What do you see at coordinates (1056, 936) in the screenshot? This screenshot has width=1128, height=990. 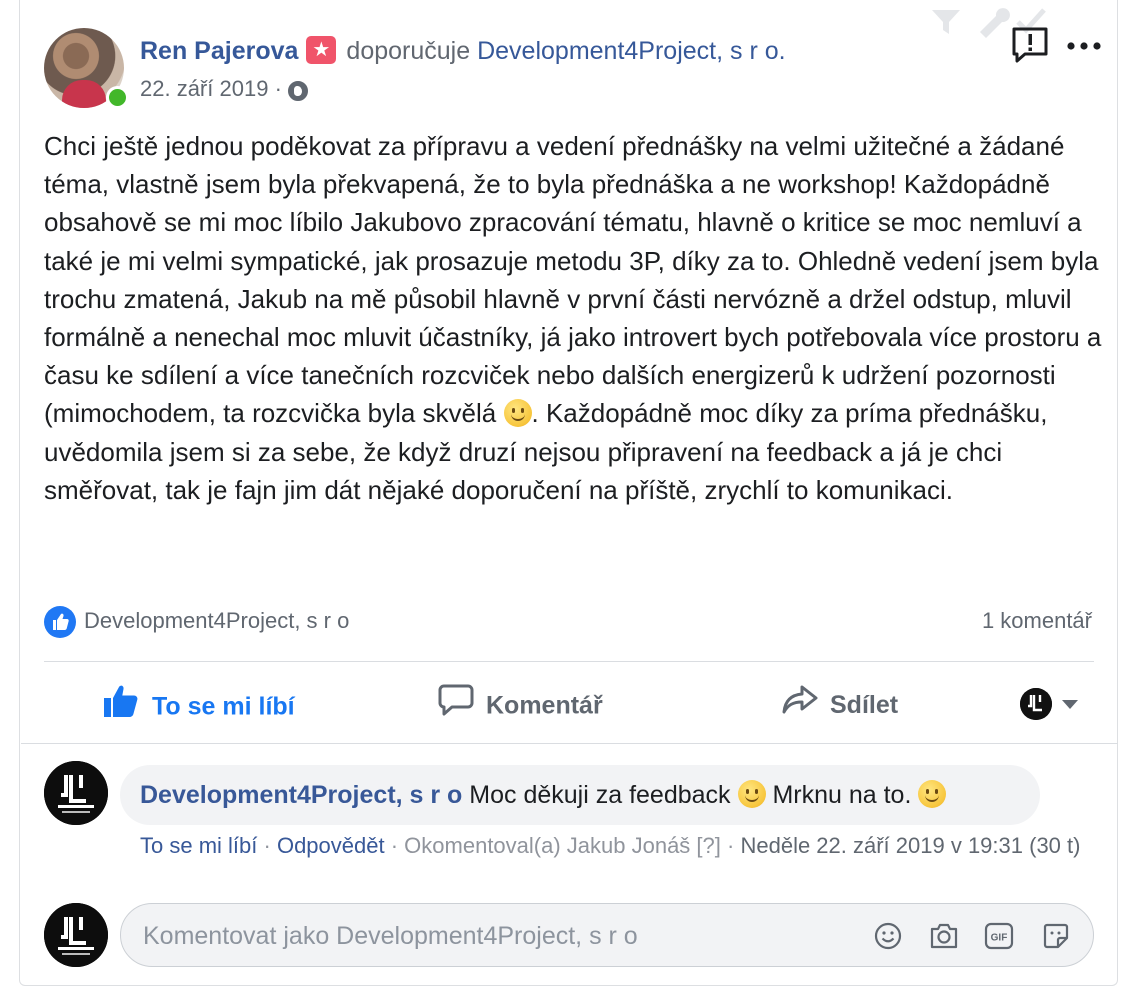 I see `sticker-icon` at bounding box center [1056, 936].